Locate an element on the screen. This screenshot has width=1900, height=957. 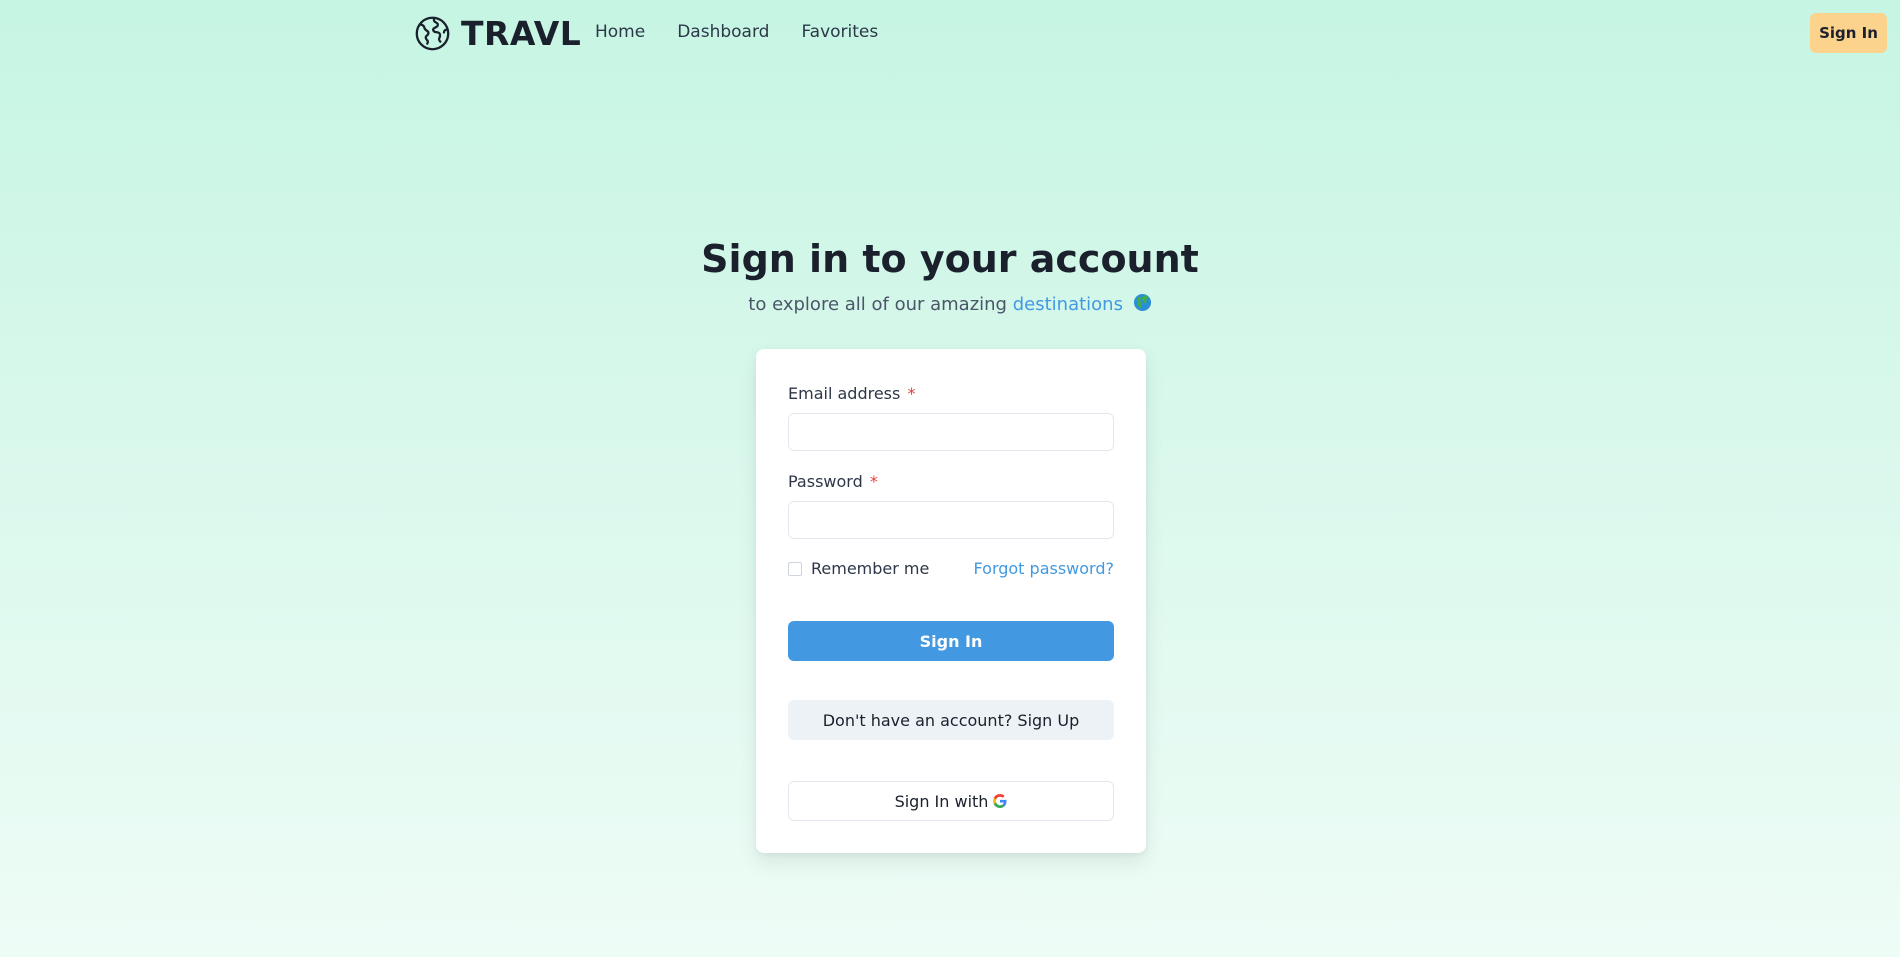
nav-link-dashboard: Dashboard is located at coordinates (723, 32).